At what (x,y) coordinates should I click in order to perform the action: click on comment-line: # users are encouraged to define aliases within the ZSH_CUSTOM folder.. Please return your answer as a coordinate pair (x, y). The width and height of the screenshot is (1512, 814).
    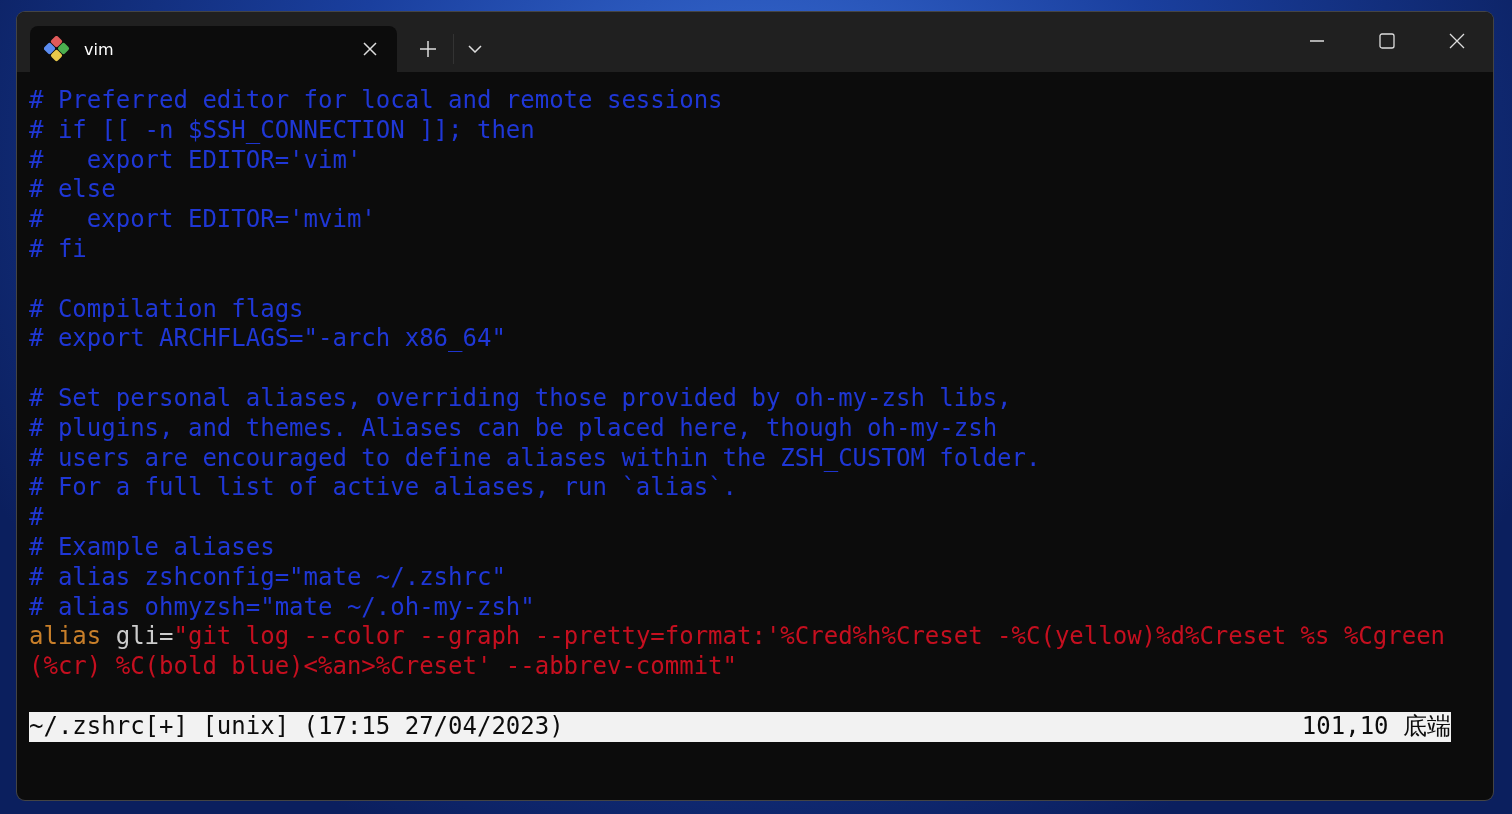
    Looking at the image, I should click on (535, 458).